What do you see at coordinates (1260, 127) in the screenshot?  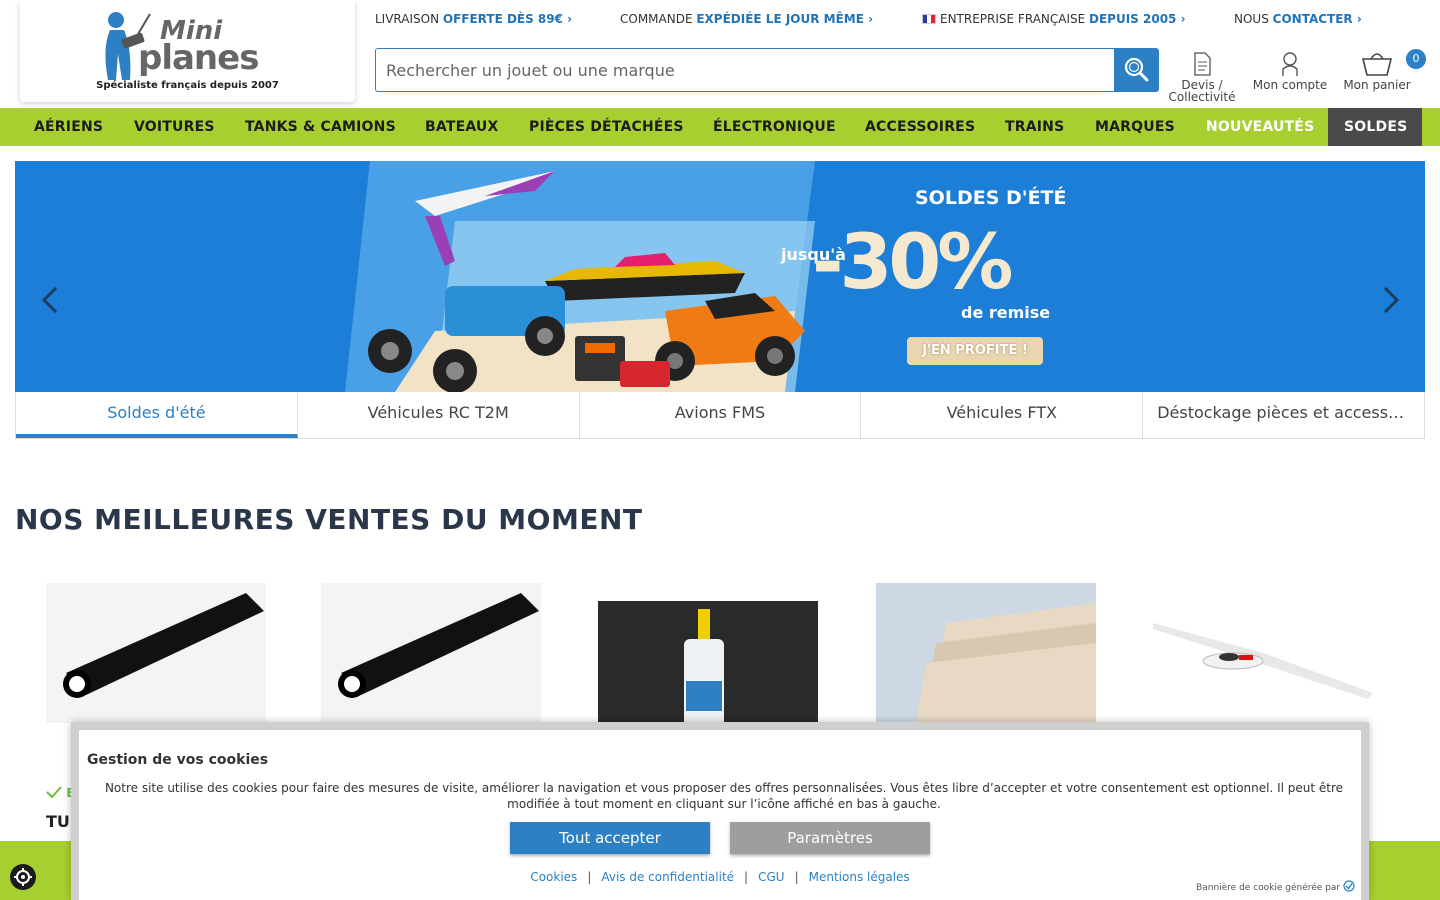 I see `nav-nouveautes: NOUVEAUTÉS` at bounding box center [1260, 127].